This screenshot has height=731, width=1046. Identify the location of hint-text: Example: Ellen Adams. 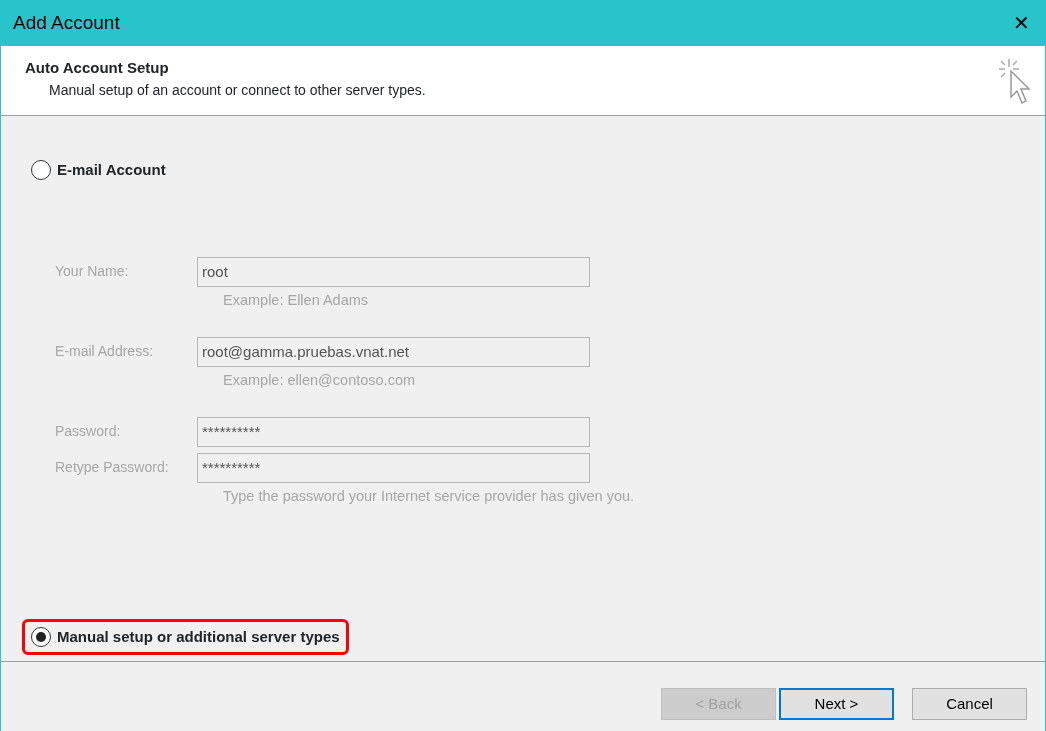
(296, 300).